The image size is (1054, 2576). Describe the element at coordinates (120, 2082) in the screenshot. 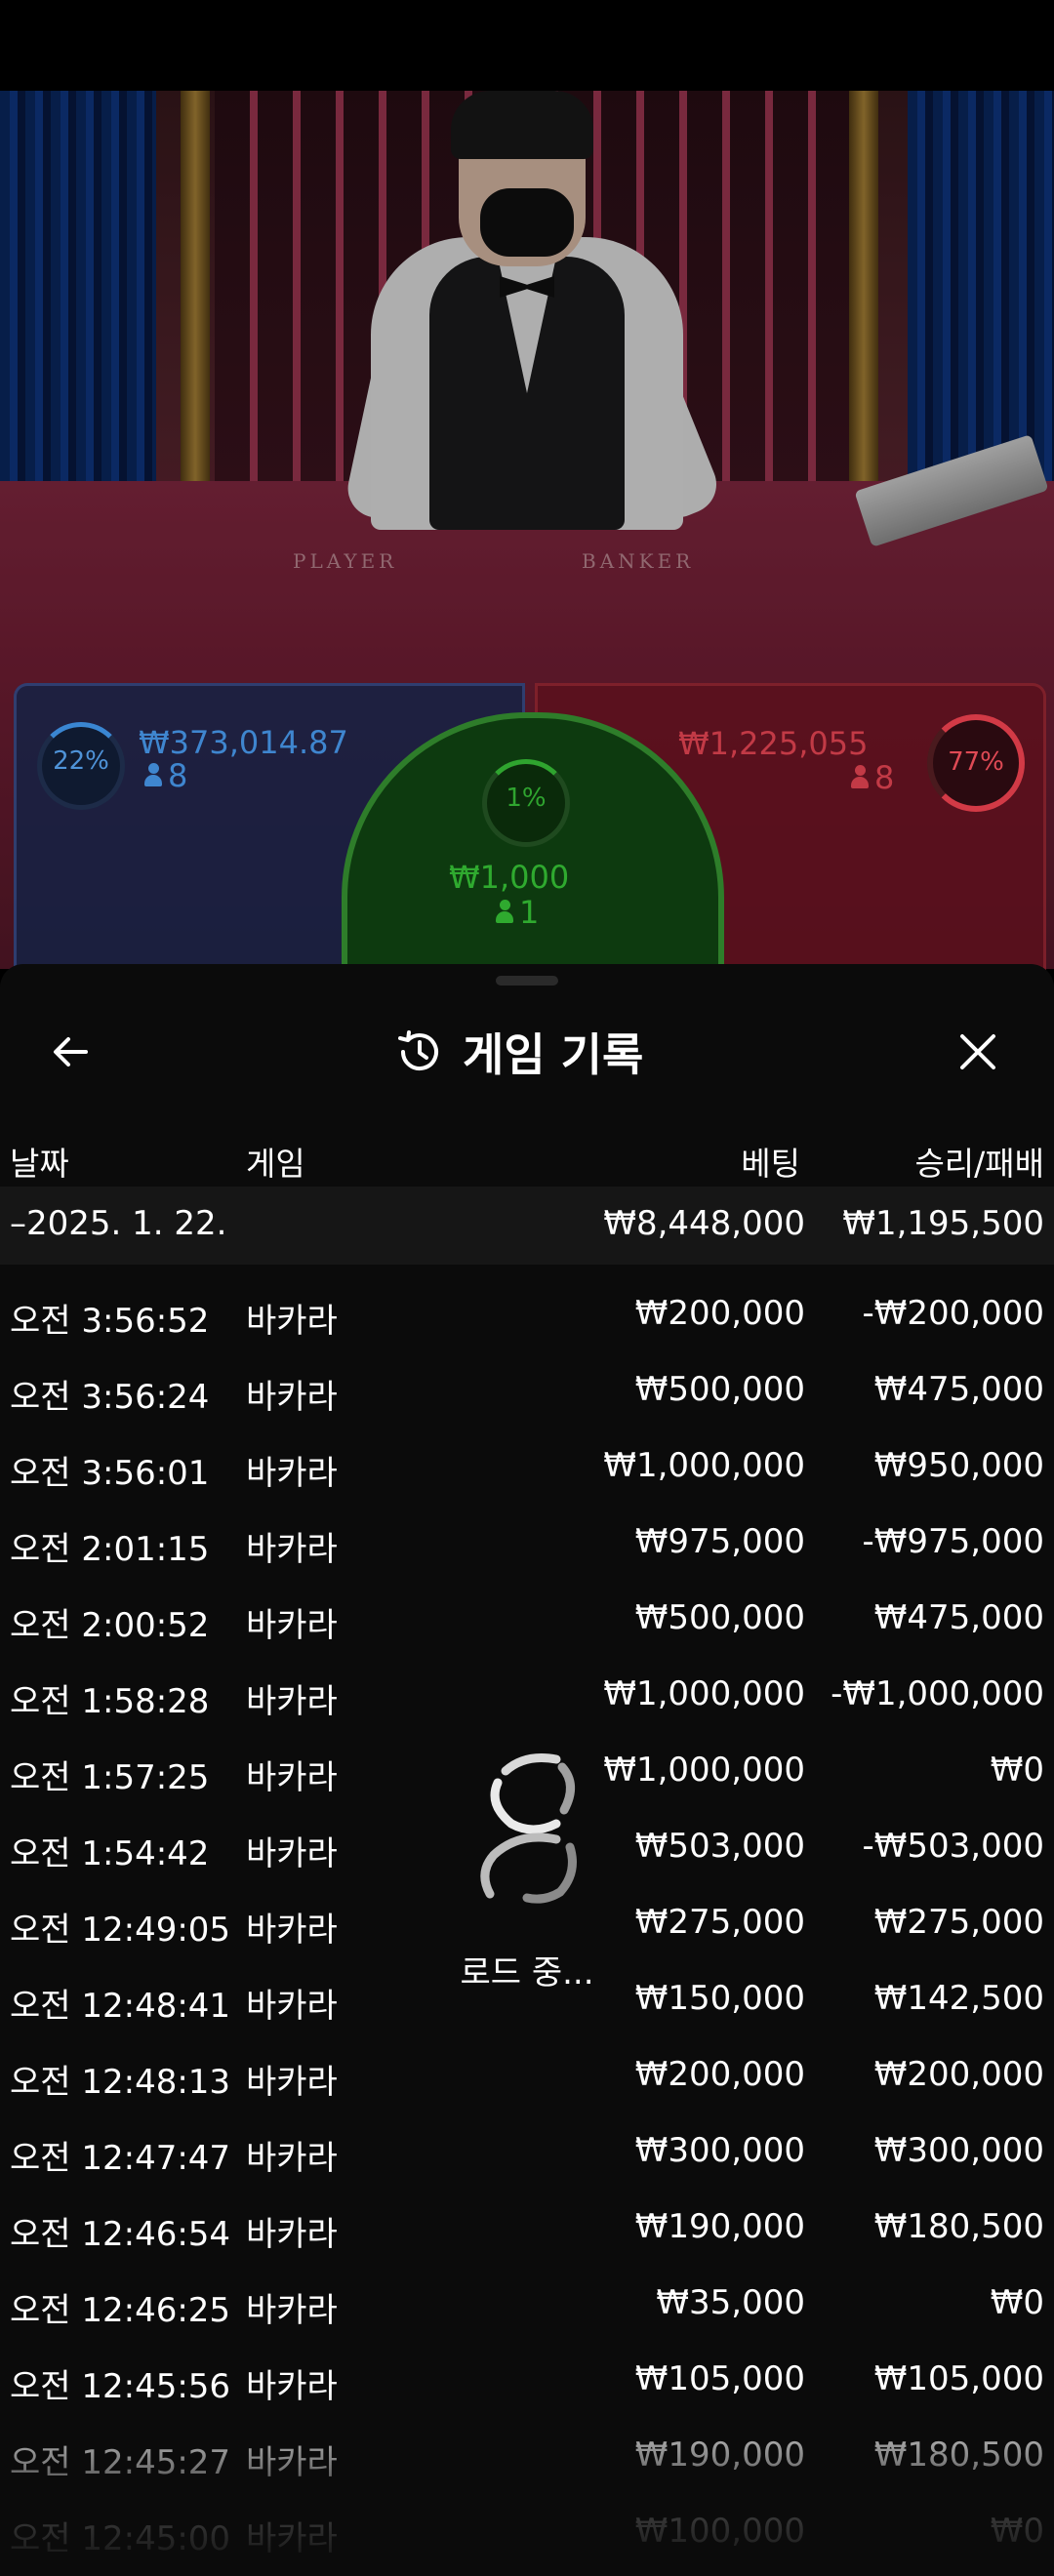

I see `row-time: 오전 12:48:13` at that location.